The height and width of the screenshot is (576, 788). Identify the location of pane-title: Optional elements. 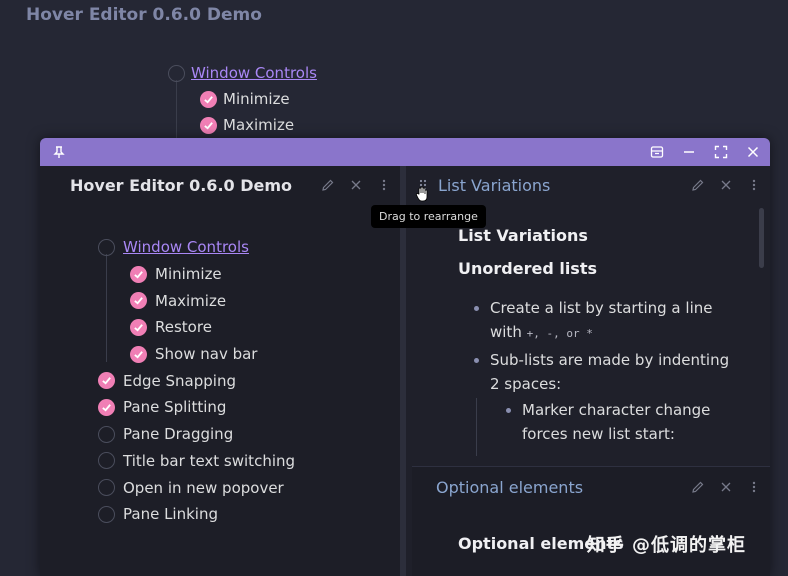
(509, 487).